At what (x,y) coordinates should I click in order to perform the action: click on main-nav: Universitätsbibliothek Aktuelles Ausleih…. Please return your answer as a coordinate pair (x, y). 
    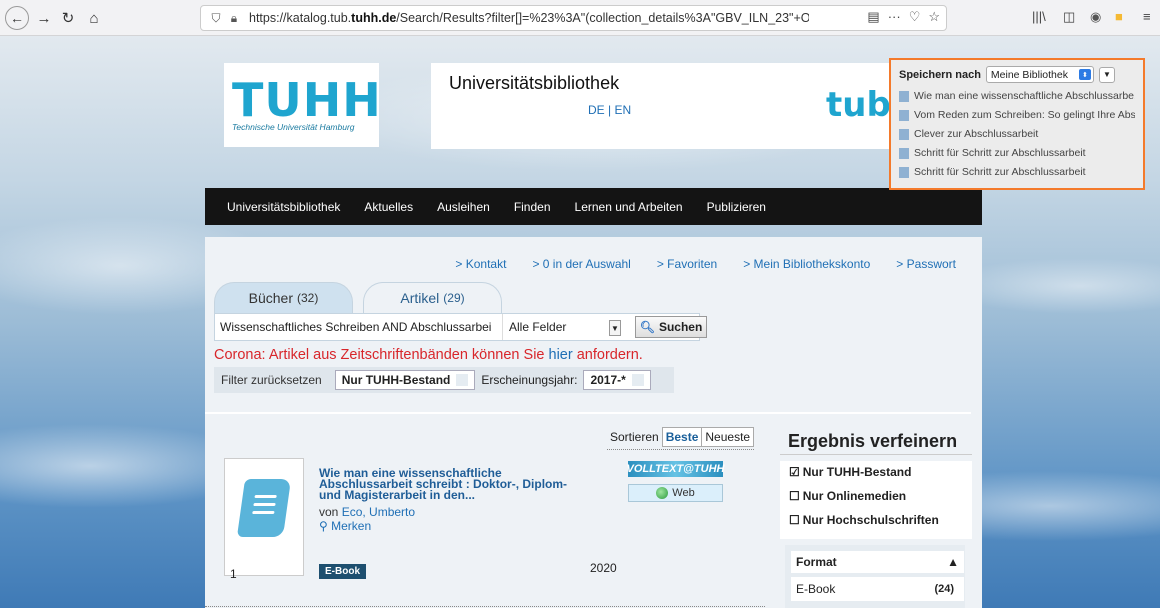
    Looking at the image, I should click on (593, 206).